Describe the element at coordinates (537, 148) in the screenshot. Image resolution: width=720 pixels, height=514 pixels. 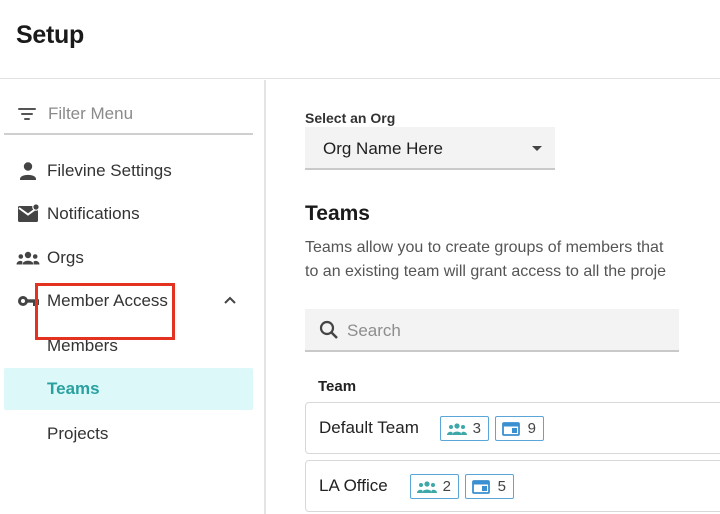
I see `caret-down-icon` at that location.